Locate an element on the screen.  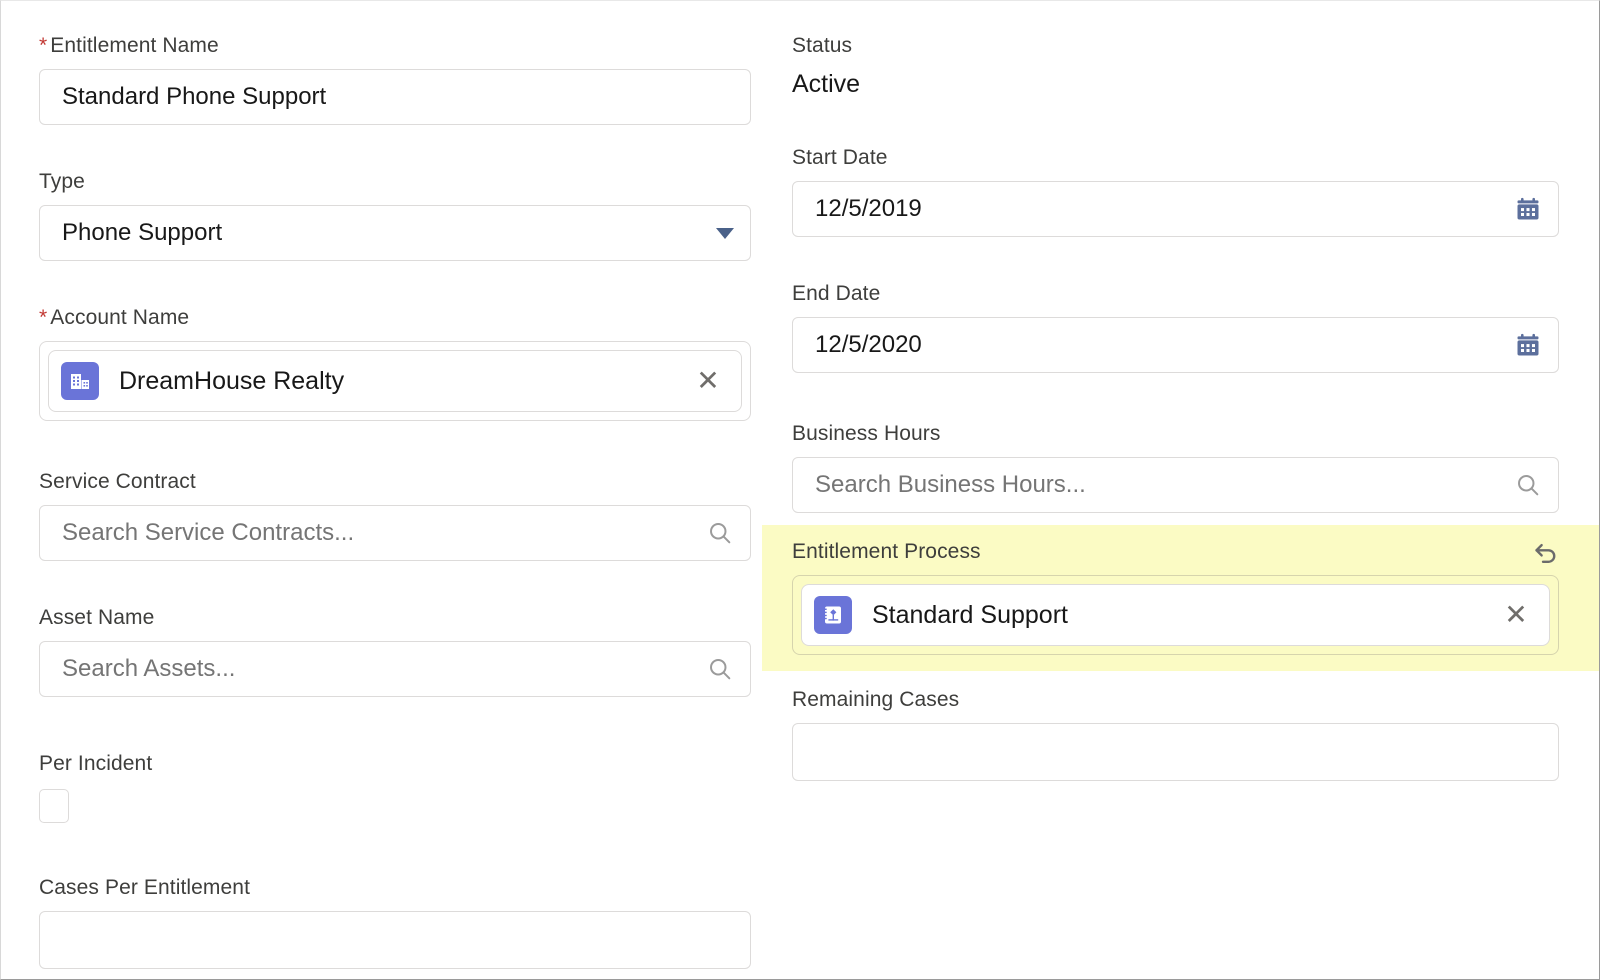
remaining-cases-input is located at coordinates (1175, 752).